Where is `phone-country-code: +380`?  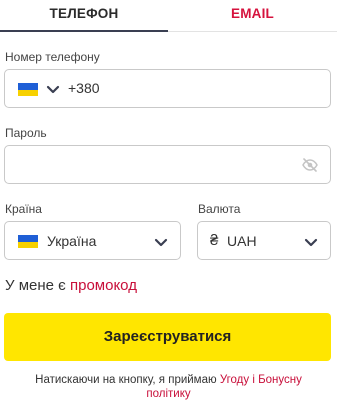 phone-country-code: +380 is located at coordinates (84, 88).